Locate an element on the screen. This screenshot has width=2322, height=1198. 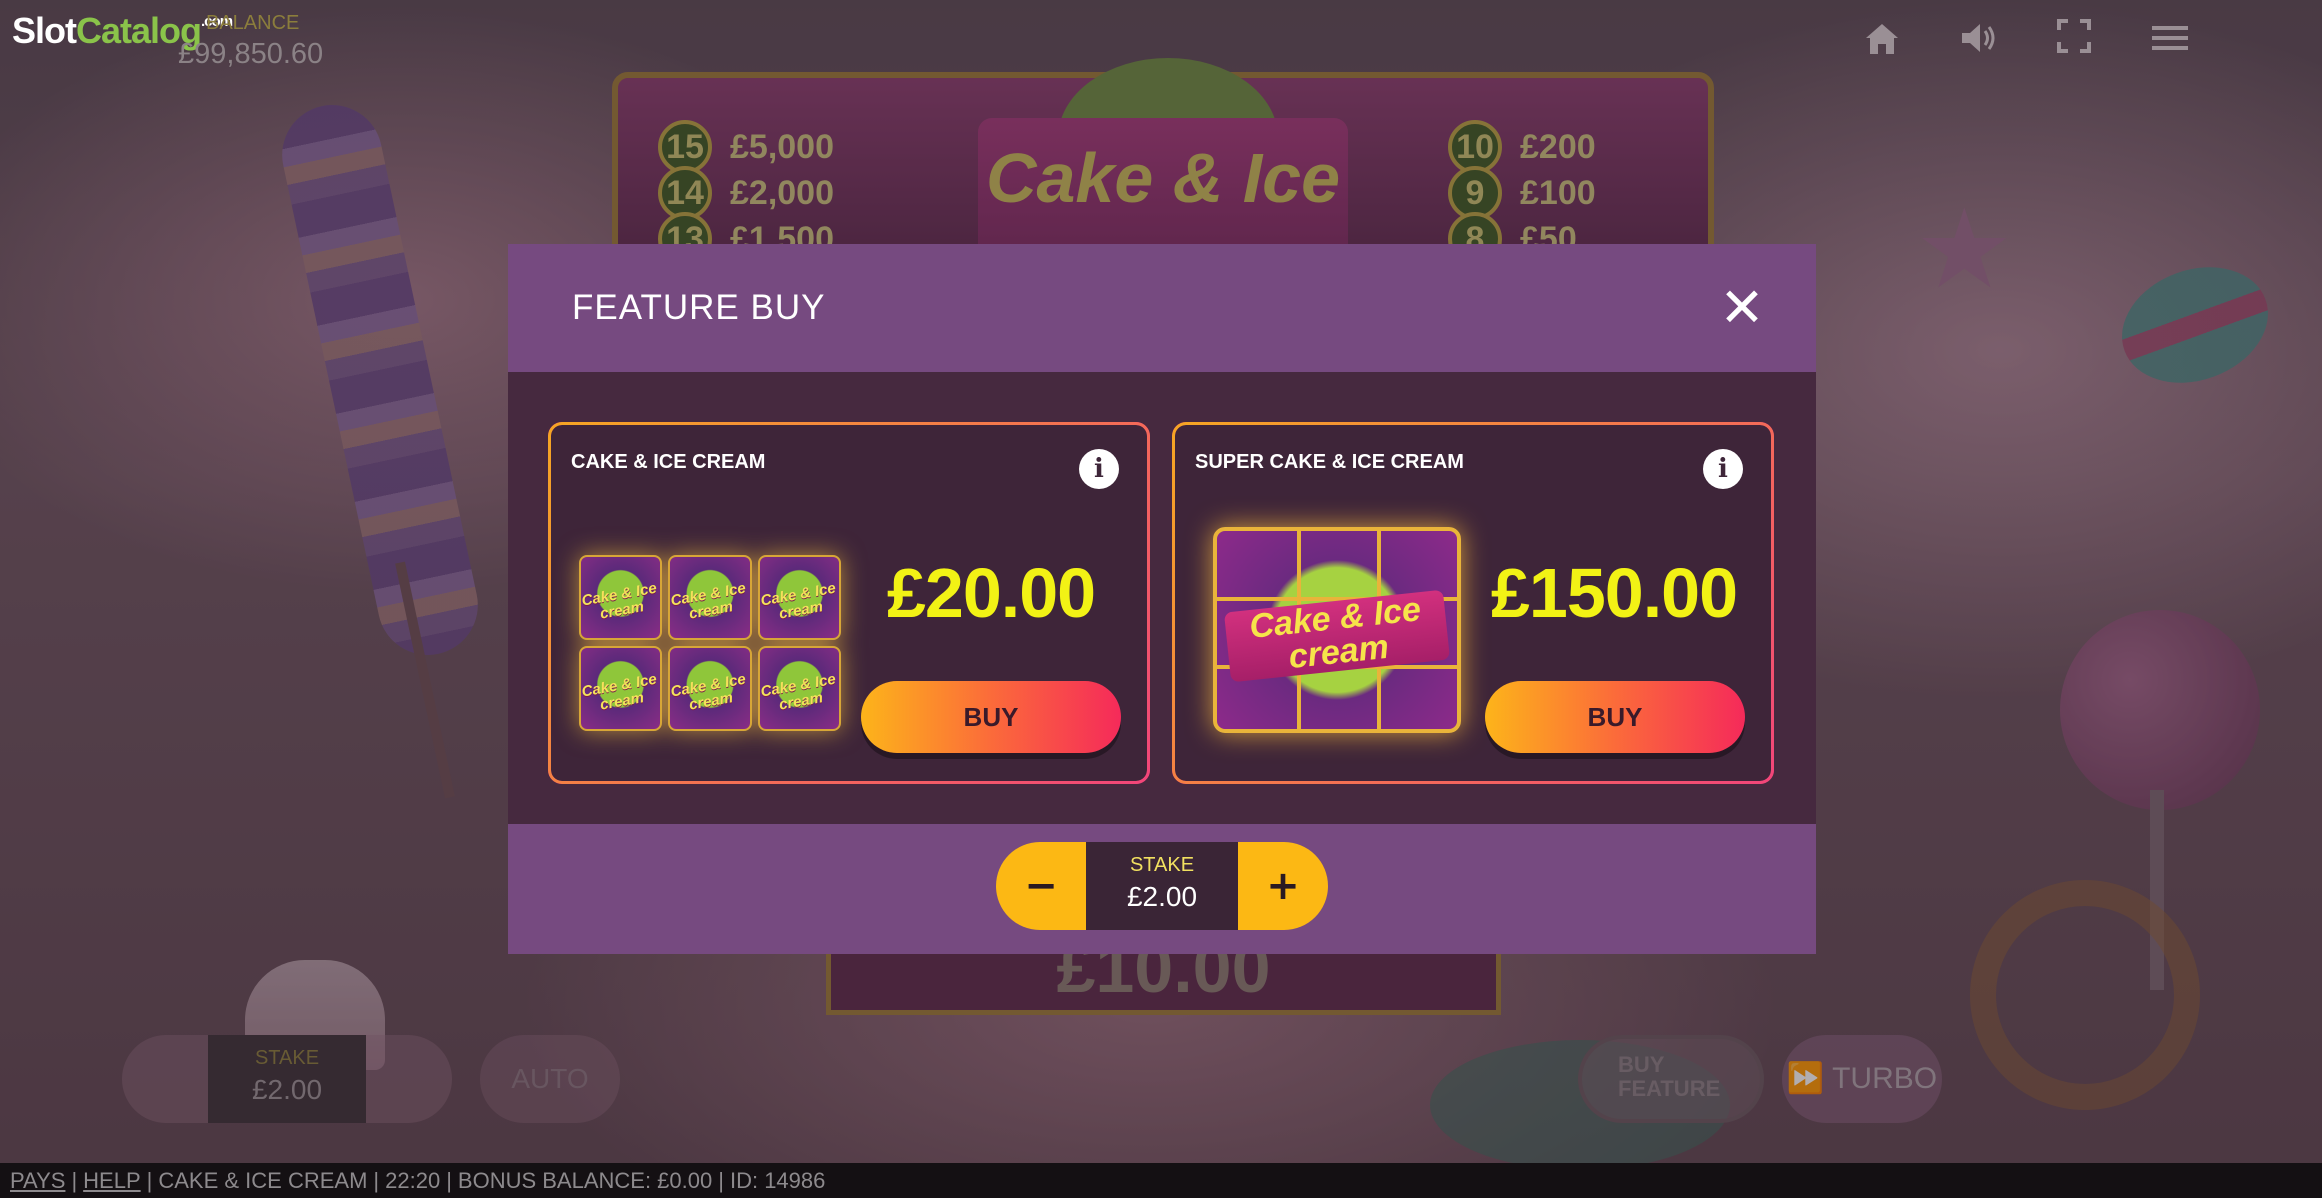
stake-control: − STAKE £2.00 + is located at coordinates (1162, 886).